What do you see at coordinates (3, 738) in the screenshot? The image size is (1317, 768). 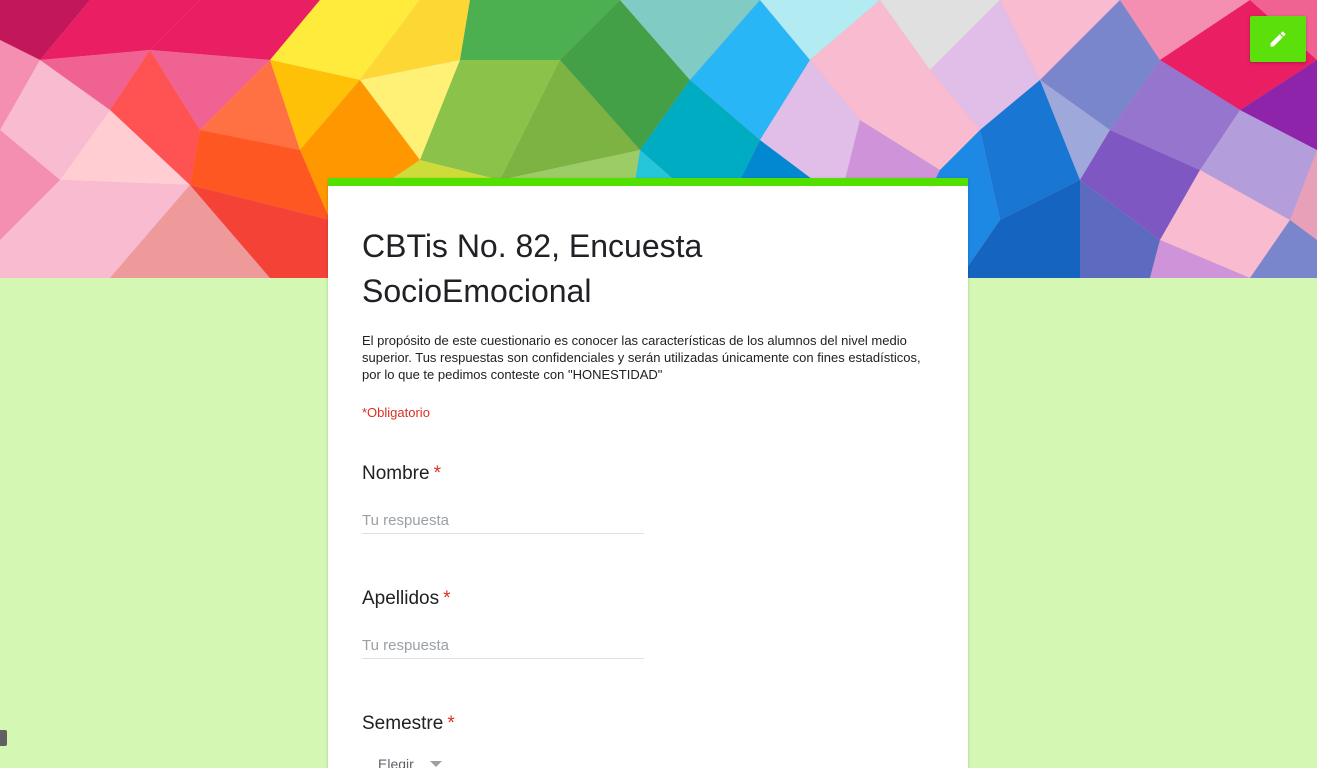 I see `side-handle` at bounding box center [3, 738].